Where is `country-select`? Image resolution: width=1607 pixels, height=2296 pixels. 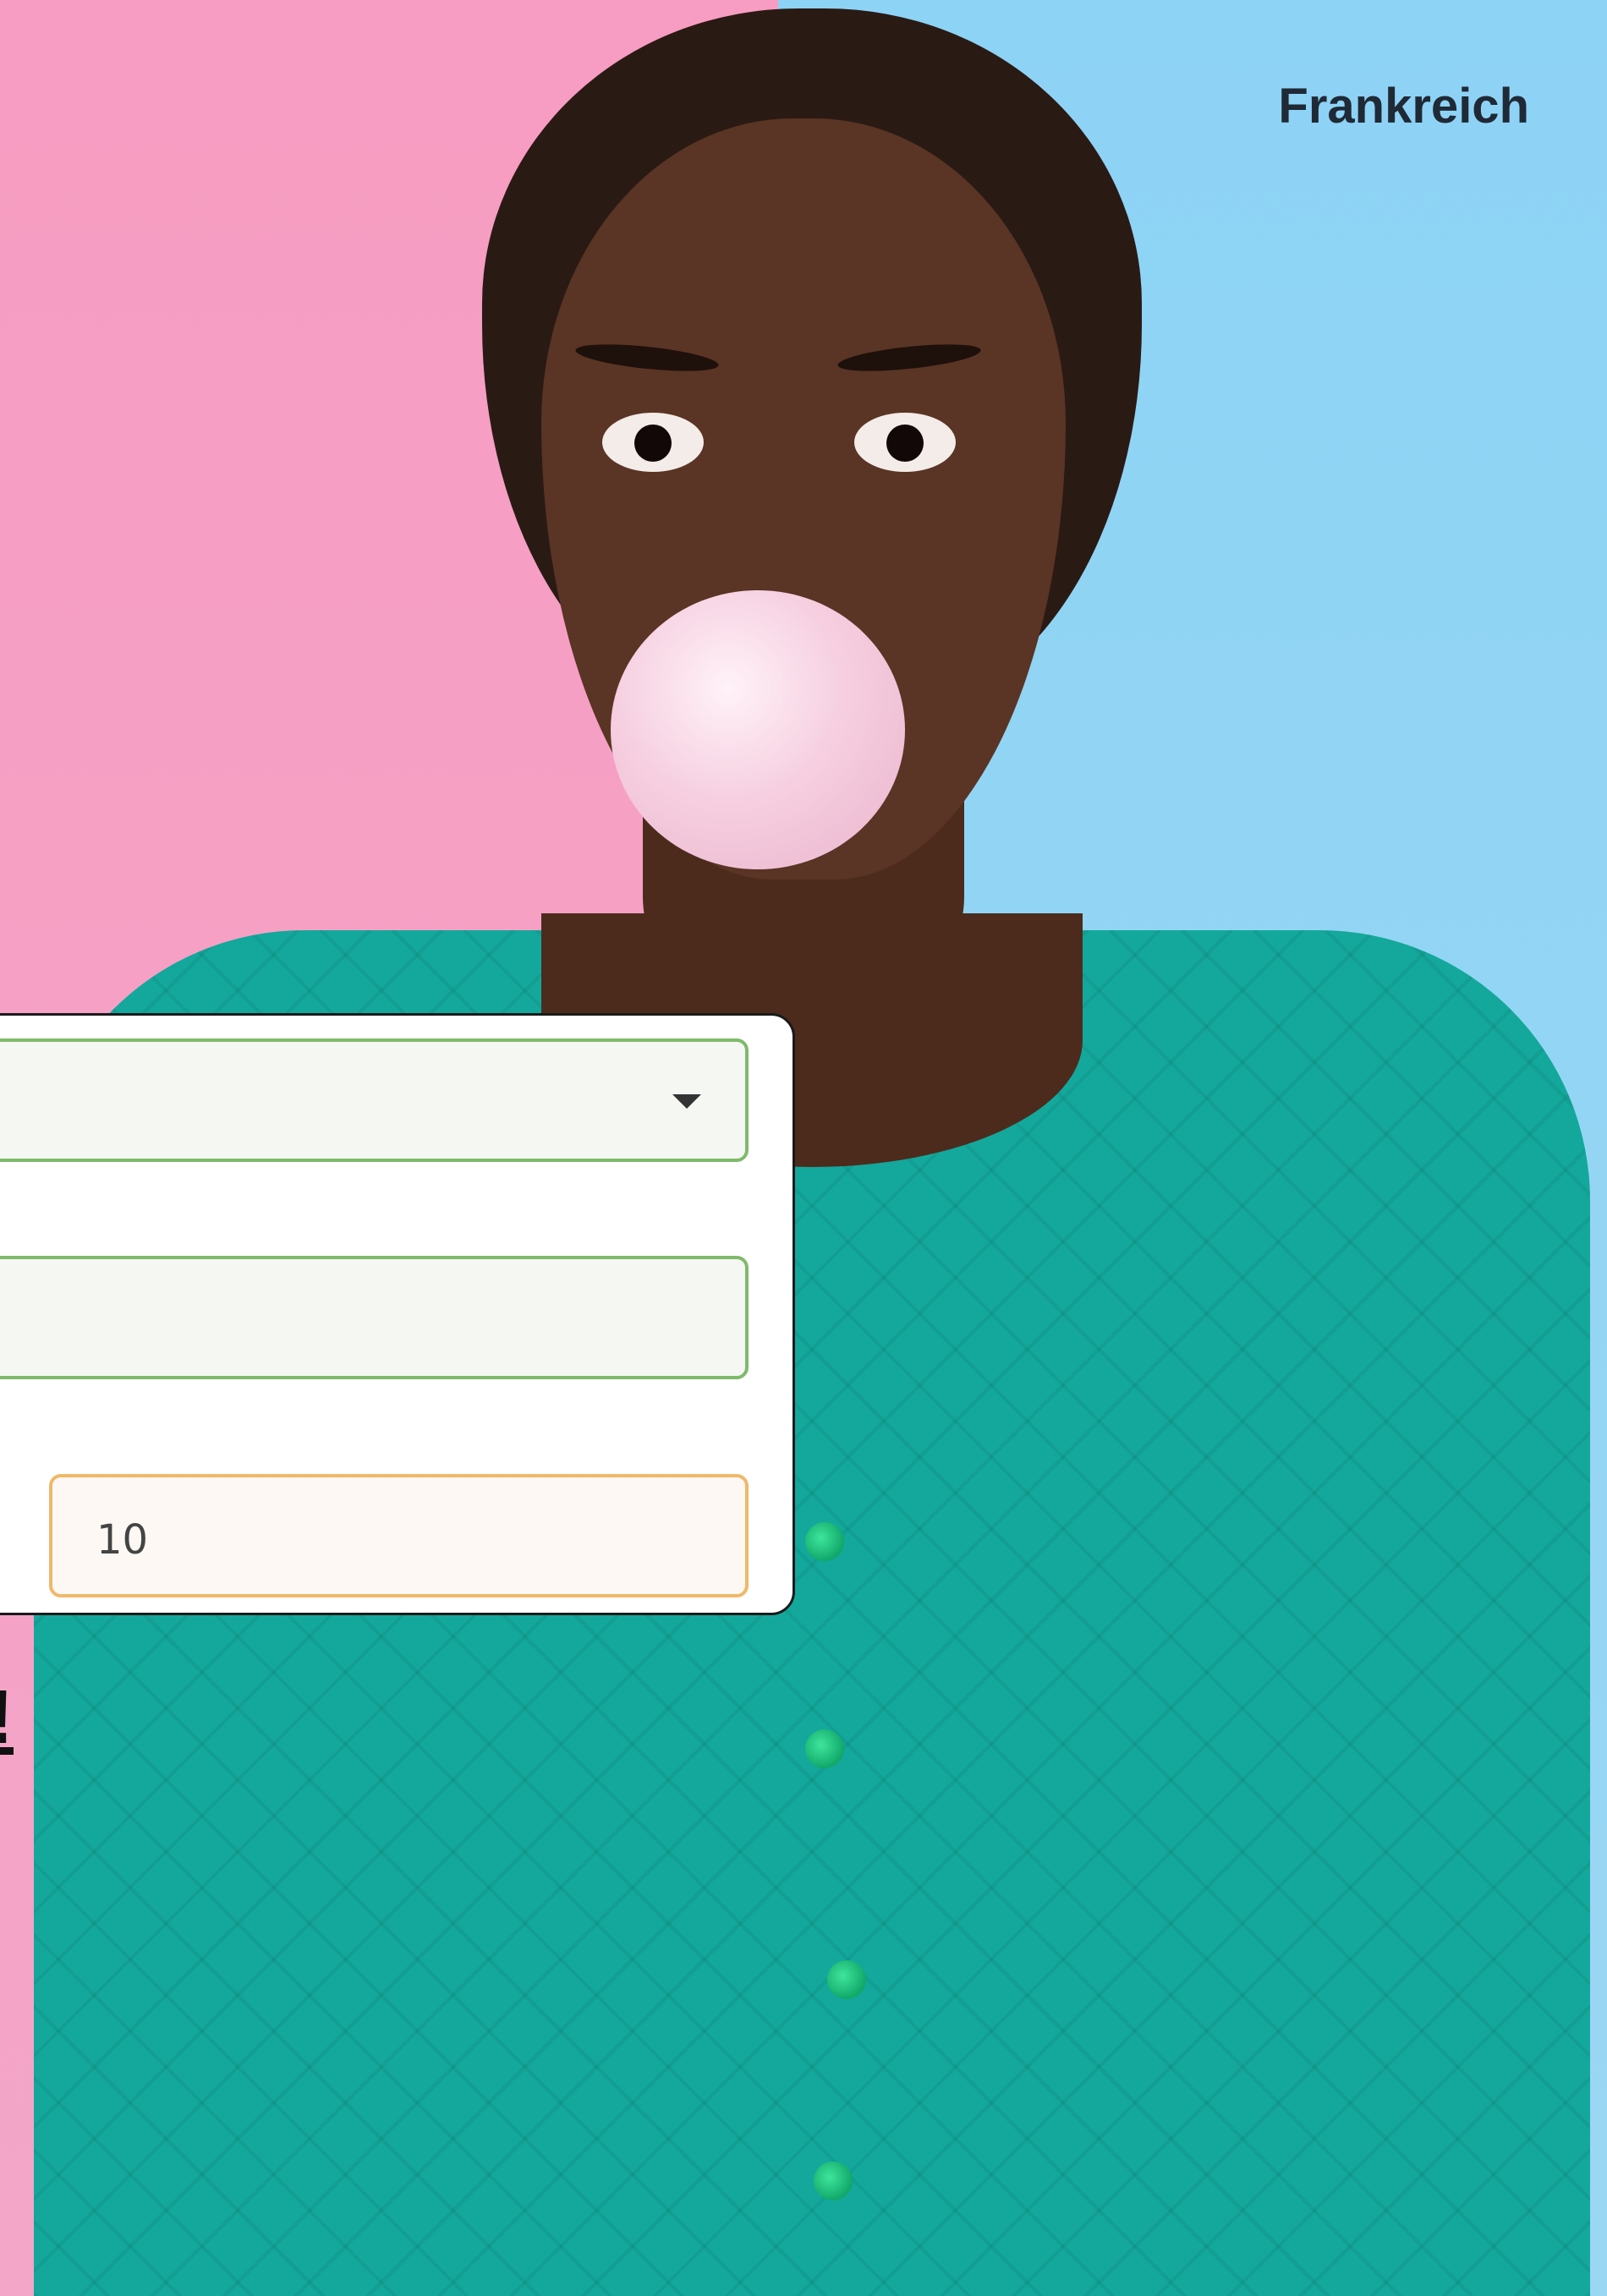 country-select is located at coordinates (374, 1100).